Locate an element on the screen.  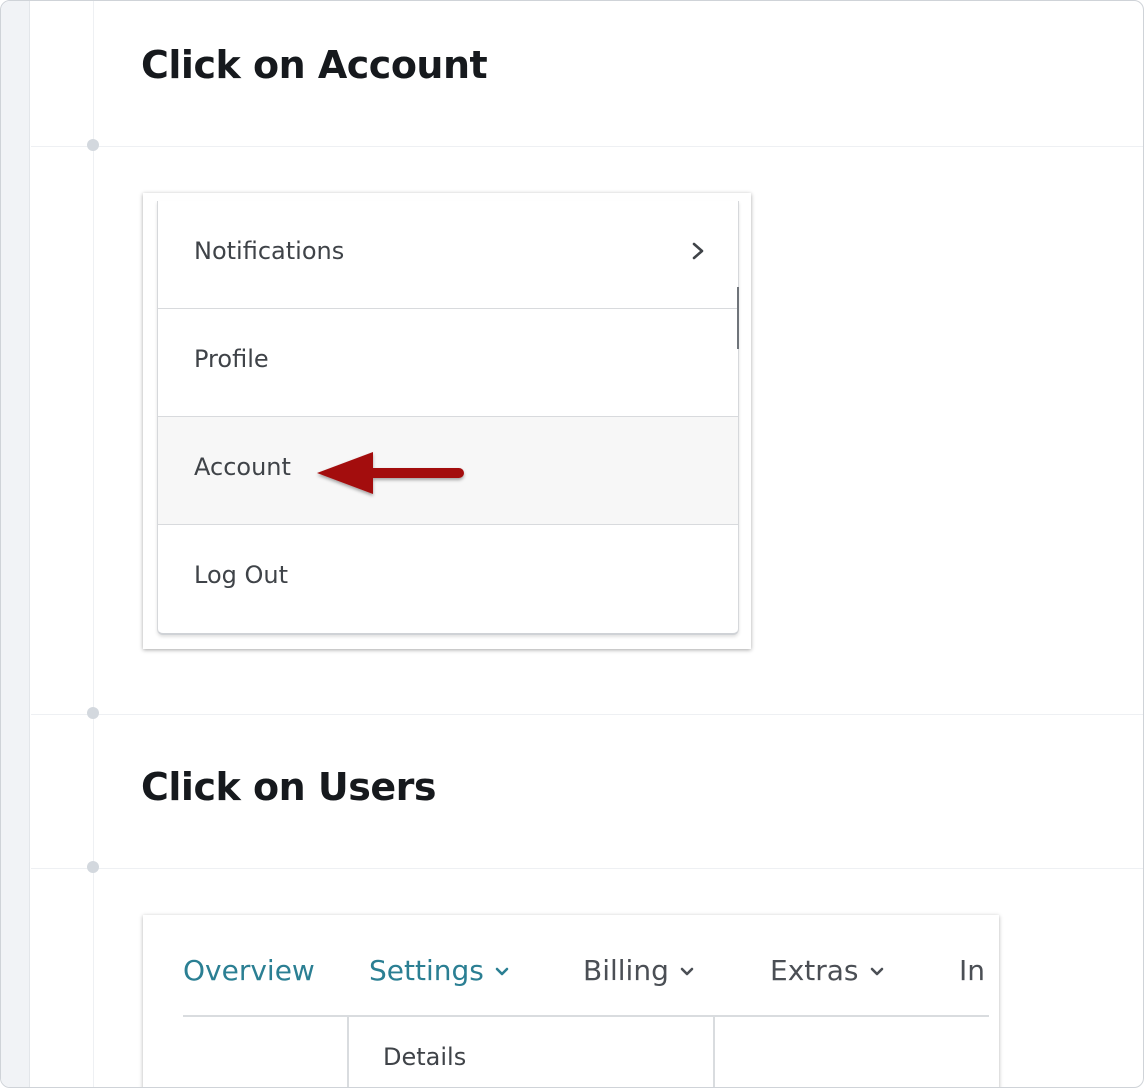
timeline-line is located at coordinates (93, 544).